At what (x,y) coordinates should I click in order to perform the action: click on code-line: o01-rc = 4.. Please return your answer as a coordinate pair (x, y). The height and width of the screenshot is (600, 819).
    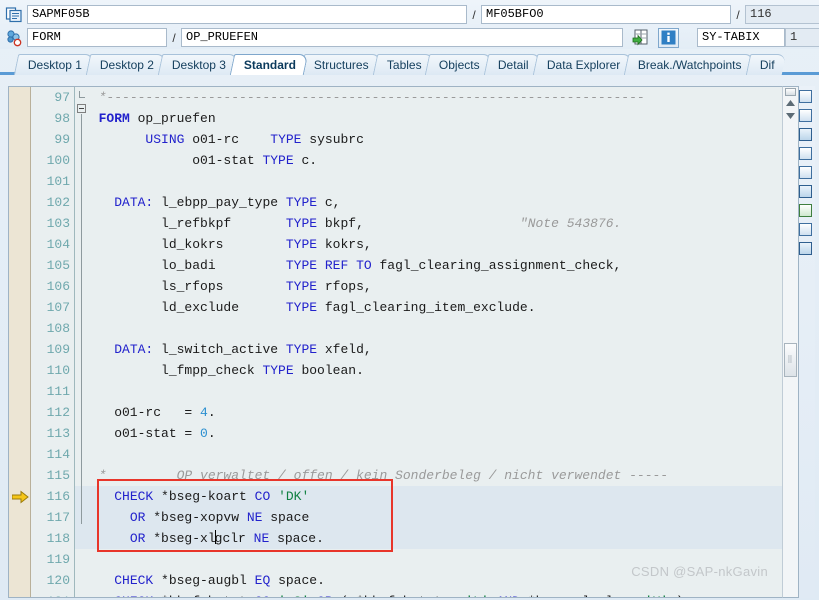
    Looking at the image, I should click on (428, 412).